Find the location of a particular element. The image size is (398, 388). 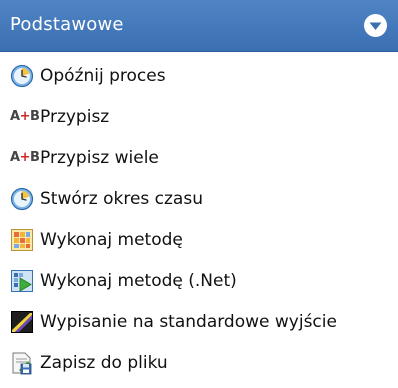

save-file-icon is located at coordinates (22, 363).